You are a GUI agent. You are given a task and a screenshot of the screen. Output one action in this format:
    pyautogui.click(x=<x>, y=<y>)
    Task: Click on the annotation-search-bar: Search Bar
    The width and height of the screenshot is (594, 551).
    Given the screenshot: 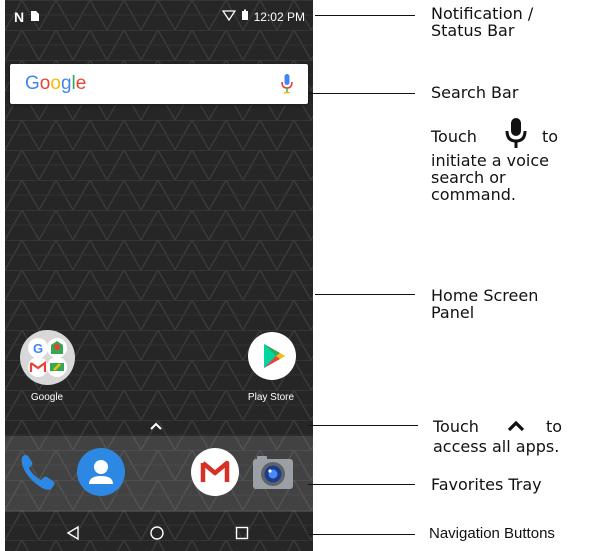 What is the action you would take?
    pyautogui.click(x=475, y=92)
    